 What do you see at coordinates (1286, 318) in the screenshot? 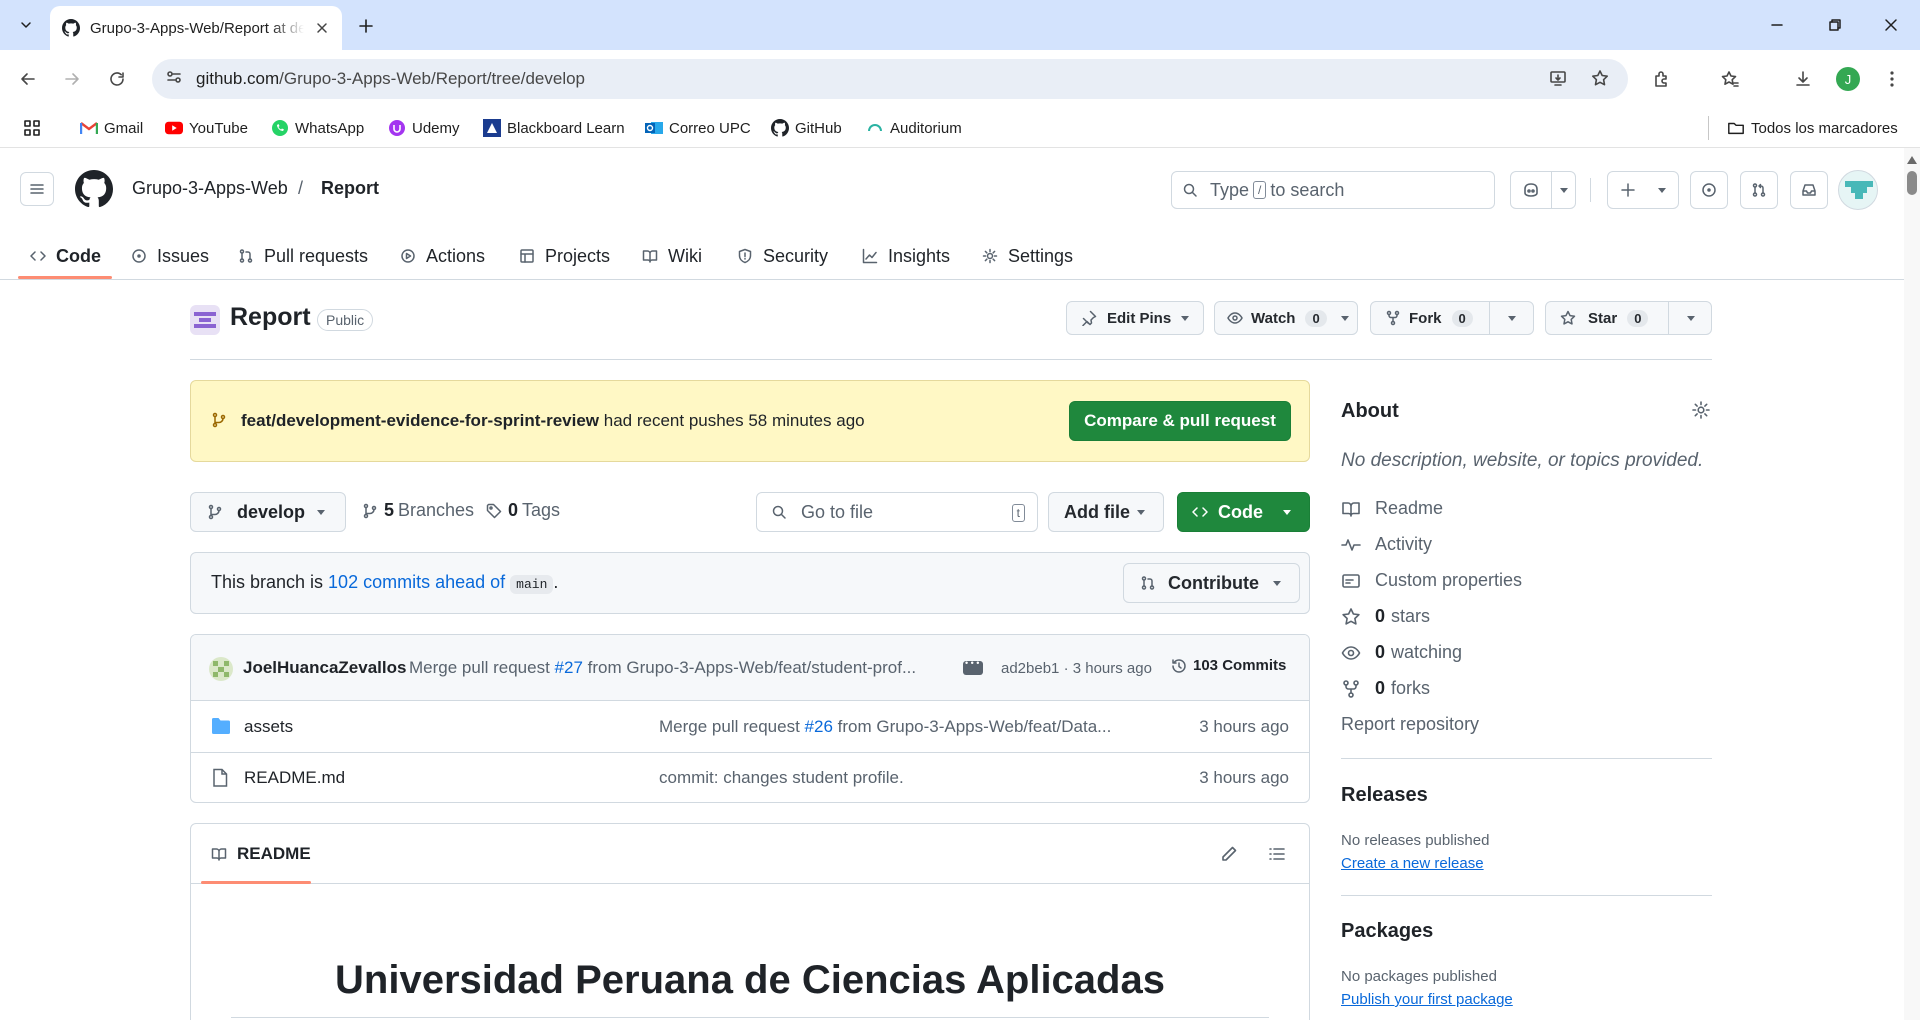
I see `watch-button: Watch 0` at bounding box center [1286, 318].